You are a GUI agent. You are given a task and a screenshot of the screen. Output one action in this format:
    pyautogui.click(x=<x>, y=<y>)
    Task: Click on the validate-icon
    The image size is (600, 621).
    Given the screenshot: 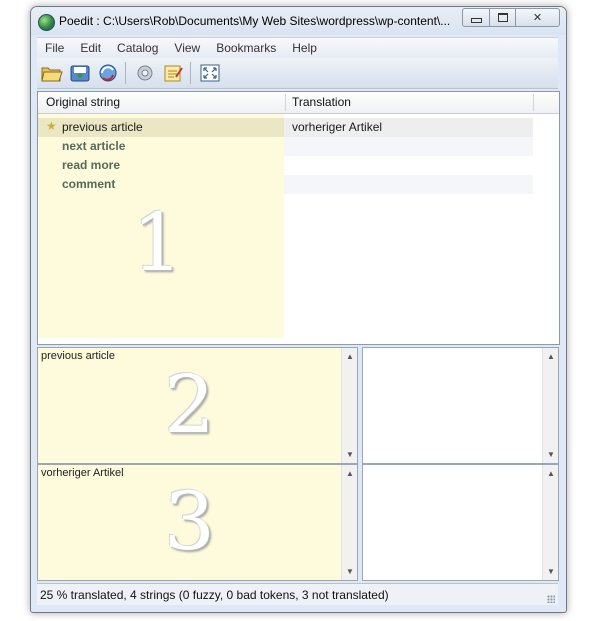 What is the action you would take?
    pyautogui.click(x=145, y=73)
    